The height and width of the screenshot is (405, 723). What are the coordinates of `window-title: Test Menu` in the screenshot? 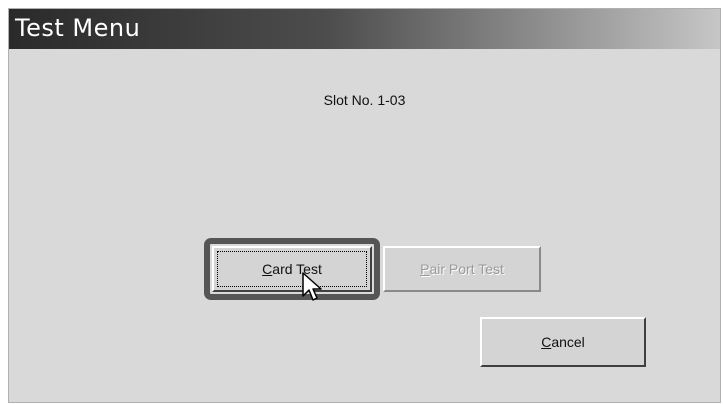 It's located at (78, 28).